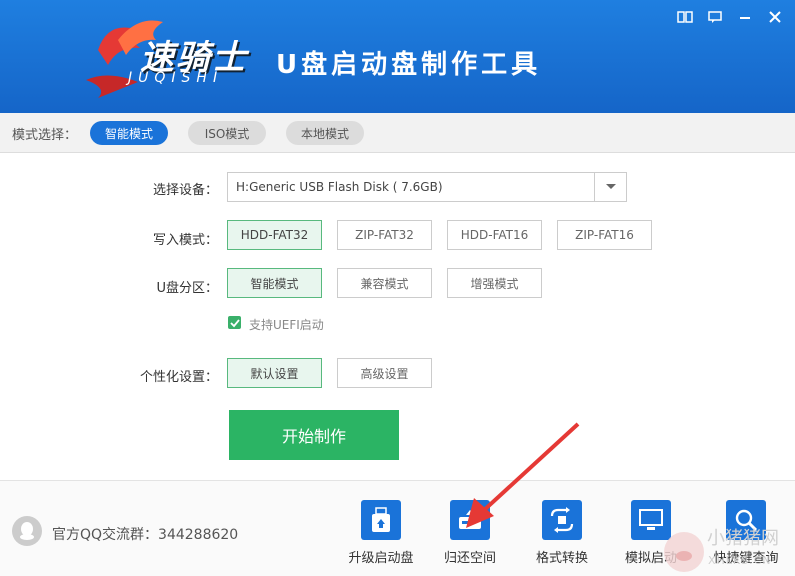 This screenshot has width=795, height=576. What do you see at coordinates (469, 558) in the screenshot?
I see `restore-space-label: 归还空间` at bounding box center [469, 558].